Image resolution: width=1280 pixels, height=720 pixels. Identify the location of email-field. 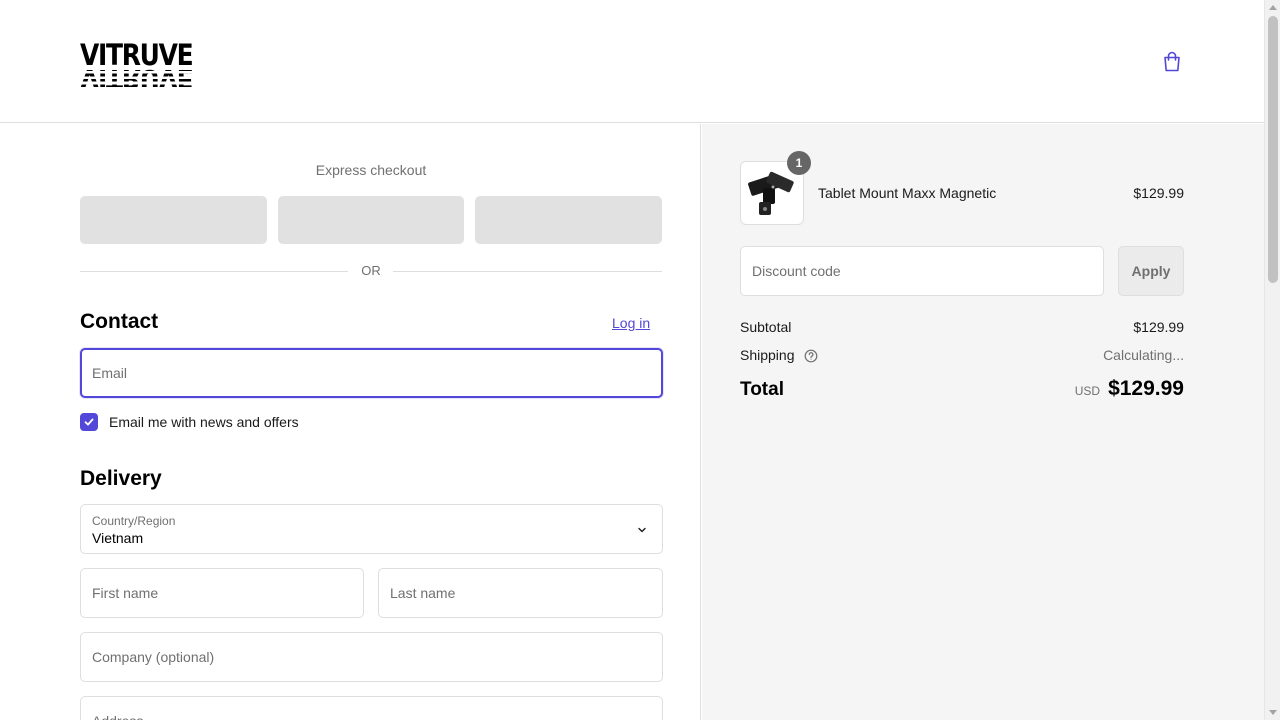
(371, 373).